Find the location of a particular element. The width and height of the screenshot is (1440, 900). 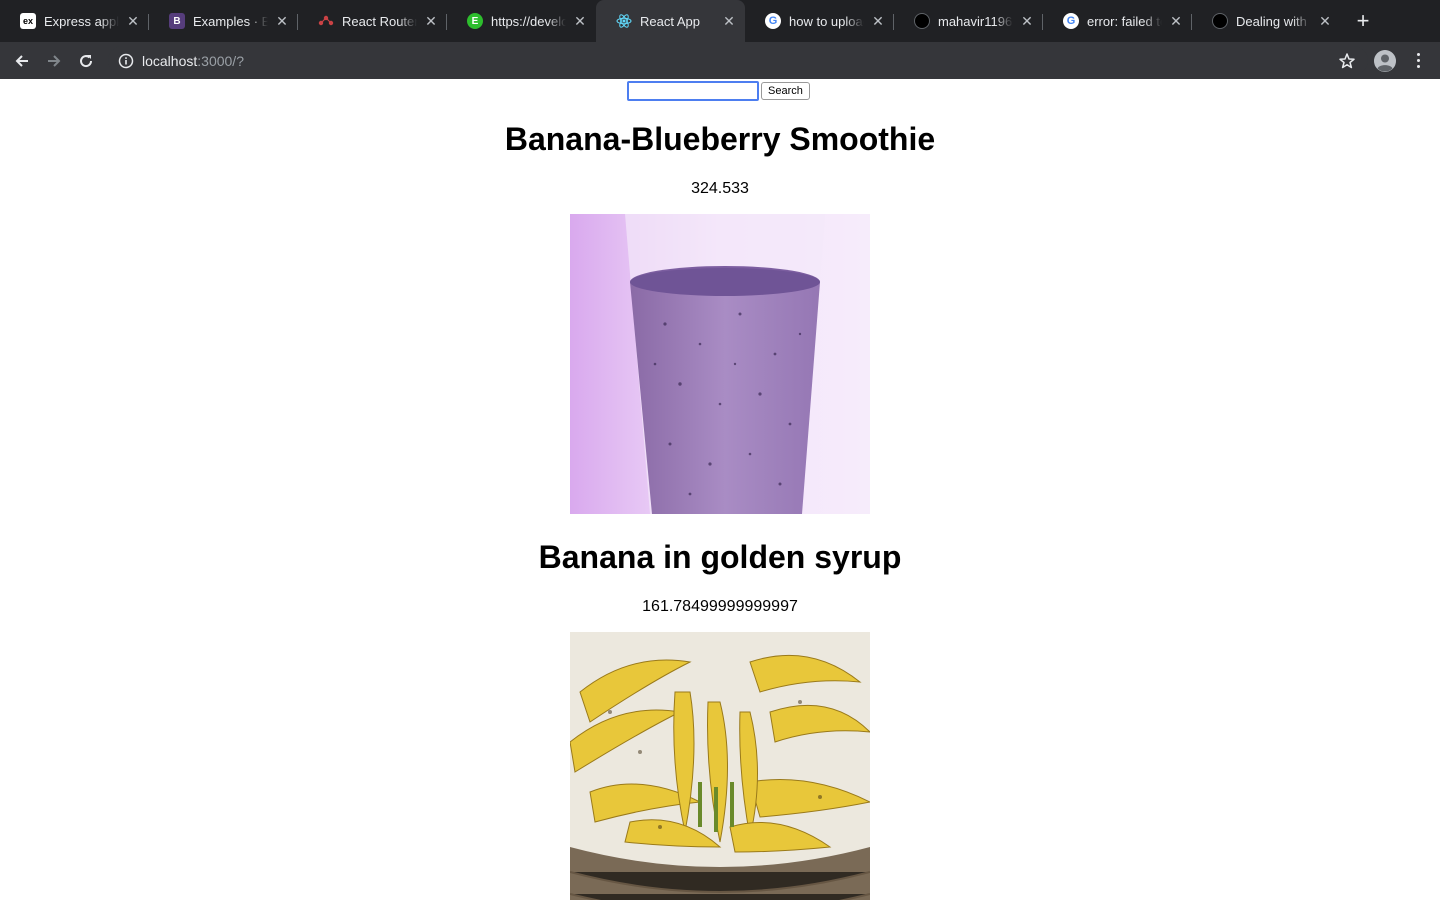

tab-react-router: React Router: Declarative ✕ is located at coordinates (372, 21).